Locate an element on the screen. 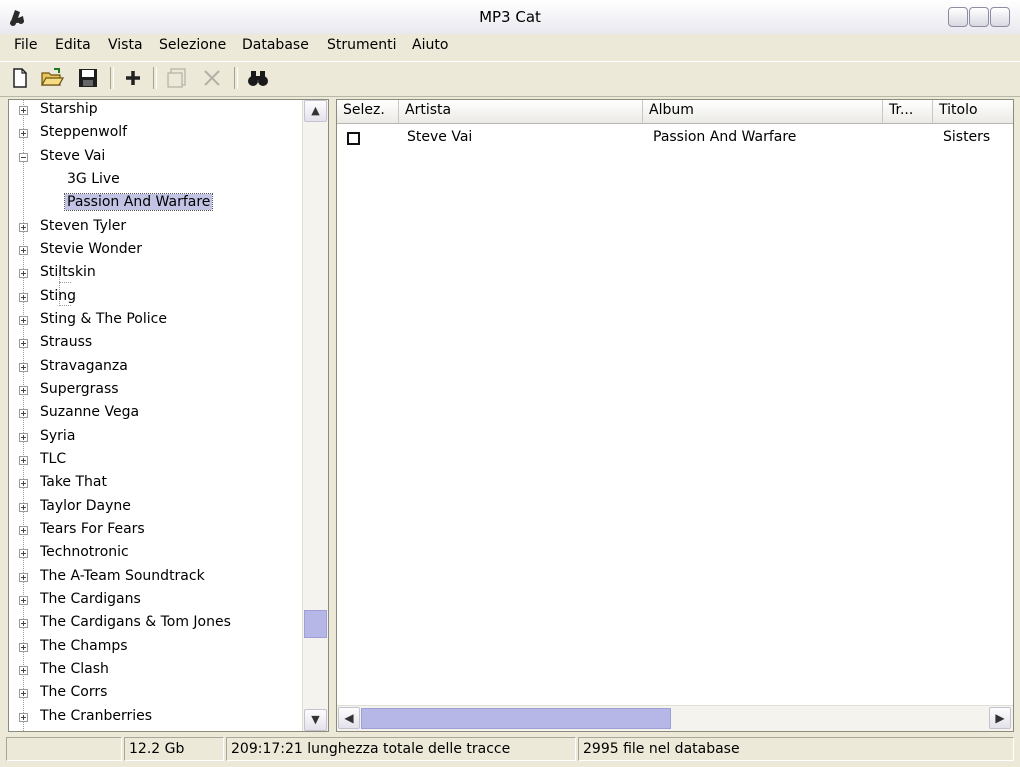 The image size is (1020, 767). minimize-button is located at coordinates (958, 17).